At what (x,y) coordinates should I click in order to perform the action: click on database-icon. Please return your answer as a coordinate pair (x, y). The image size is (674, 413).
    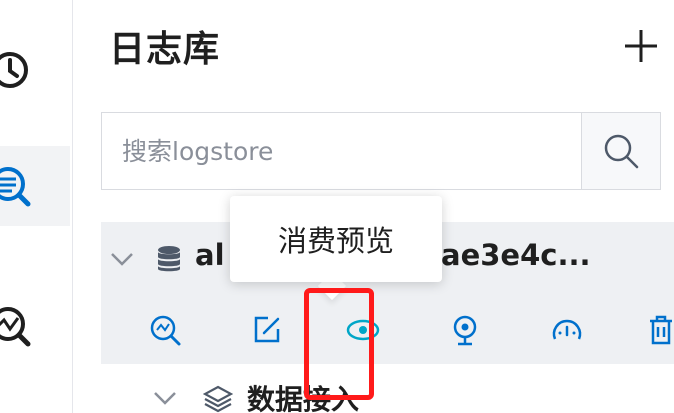
    Looking at the image, I should click on (169, 259).